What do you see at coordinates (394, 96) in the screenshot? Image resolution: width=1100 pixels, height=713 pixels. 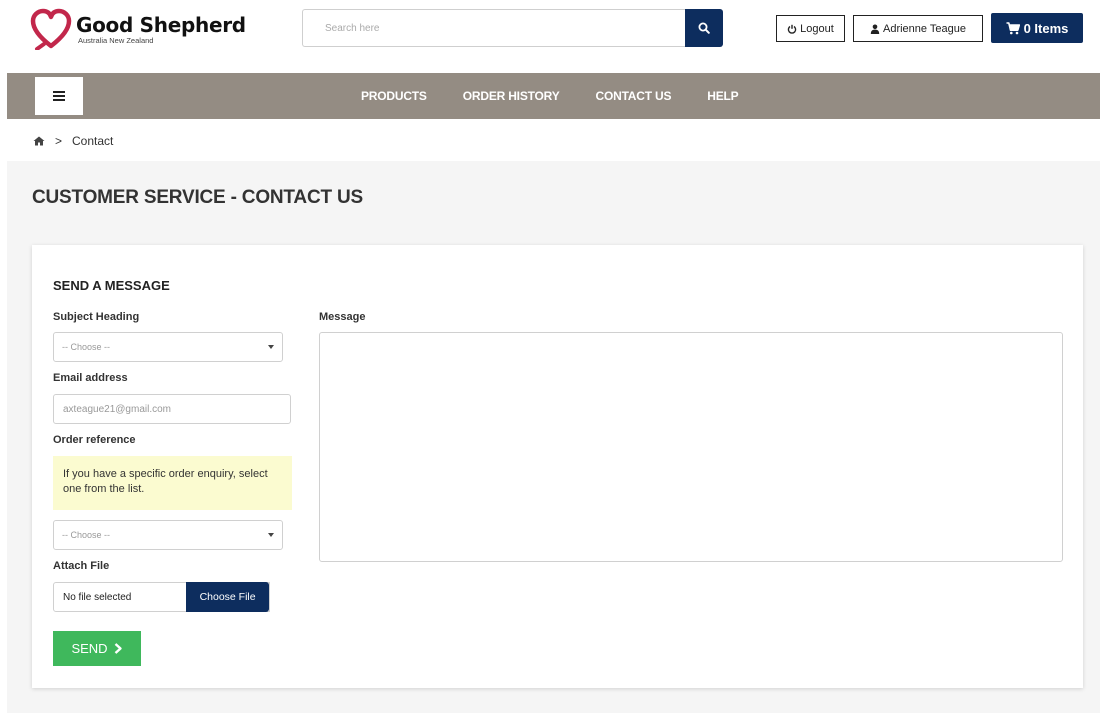 I see `nav-item-products: PRODUCTS` at bounding box center [394, 96].